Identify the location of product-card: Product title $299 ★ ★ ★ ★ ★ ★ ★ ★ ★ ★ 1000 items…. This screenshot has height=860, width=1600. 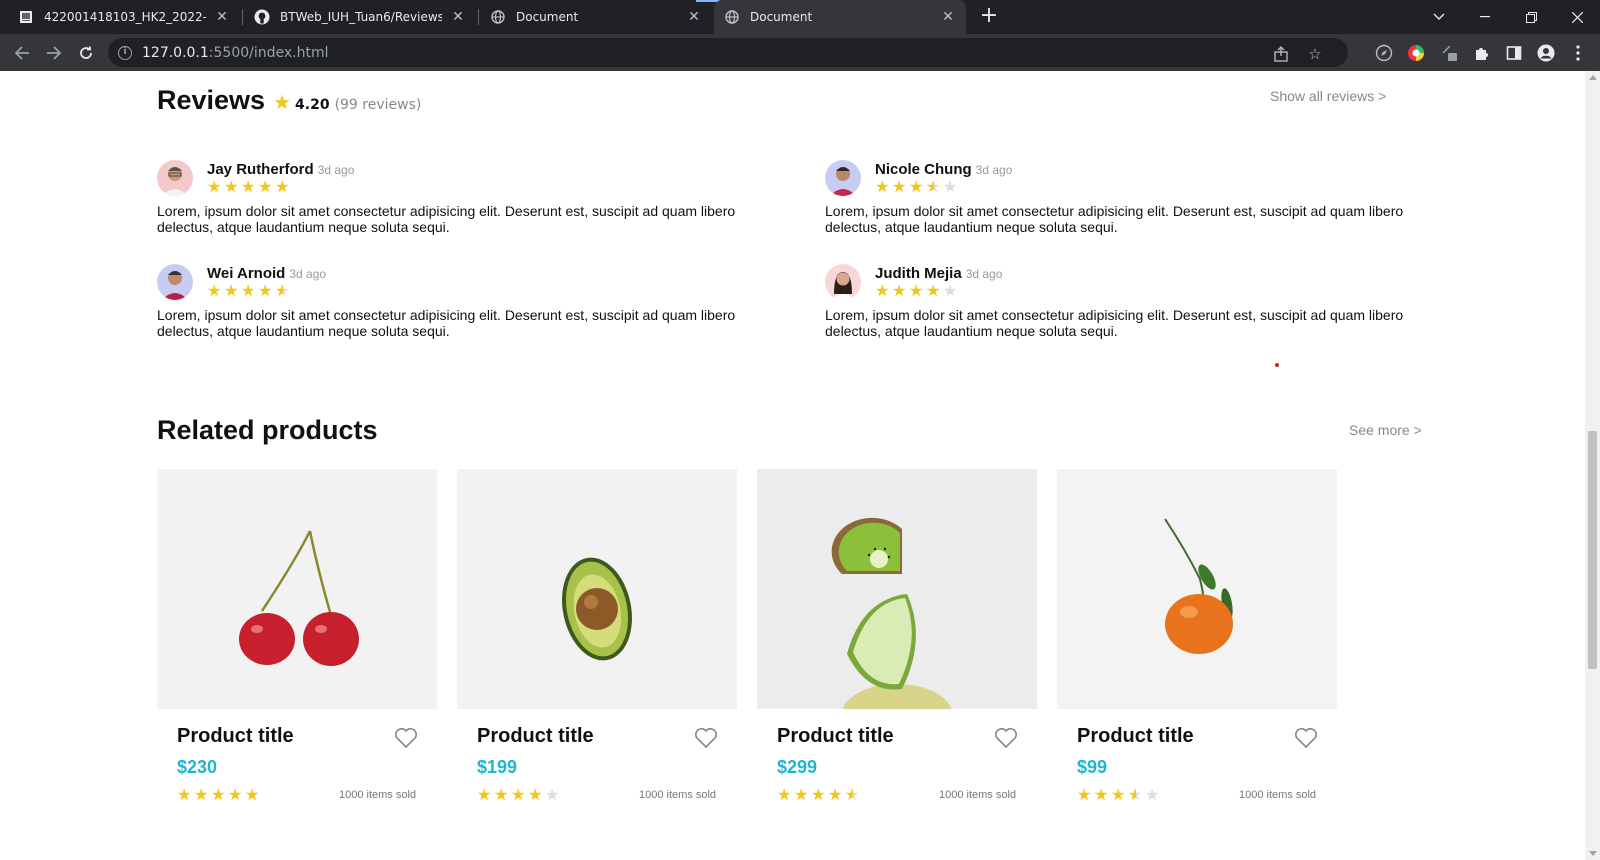
(897, 649).